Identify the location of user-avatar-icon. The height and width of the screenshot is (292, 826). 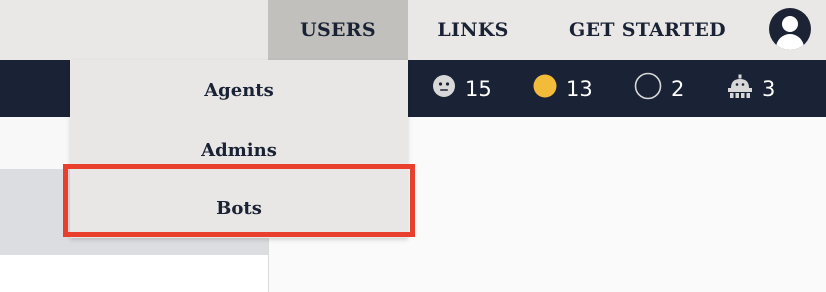
(790, 29).